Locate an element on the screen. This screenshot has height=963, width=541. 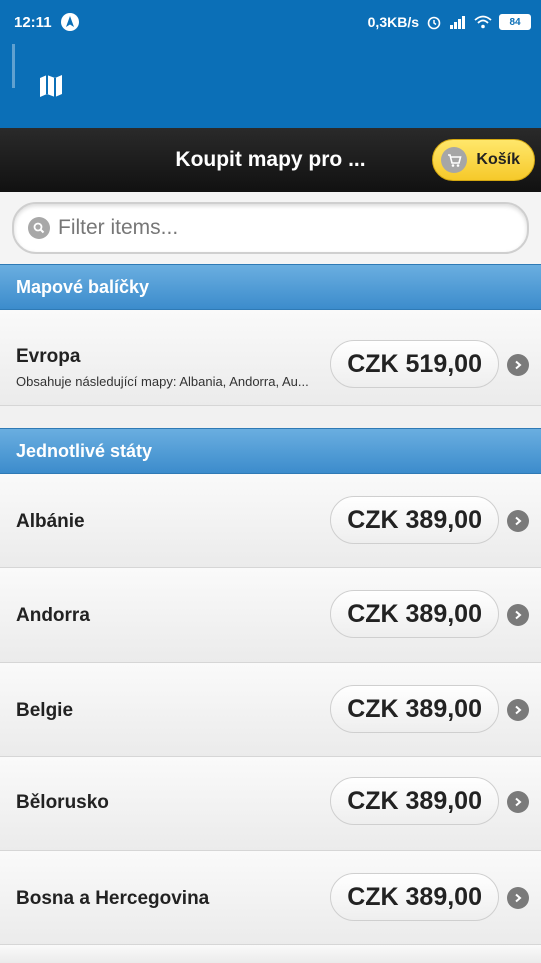
section-divider-map-packages: Mapové balíčky is located at coordinates (270, 287).